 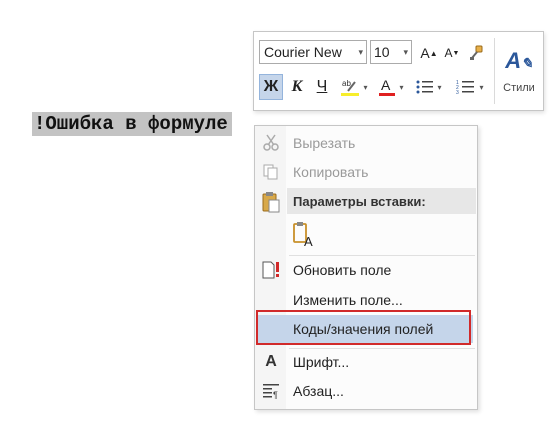 I want to click on font-name-value: Courier New, so click(x=303, y=52).